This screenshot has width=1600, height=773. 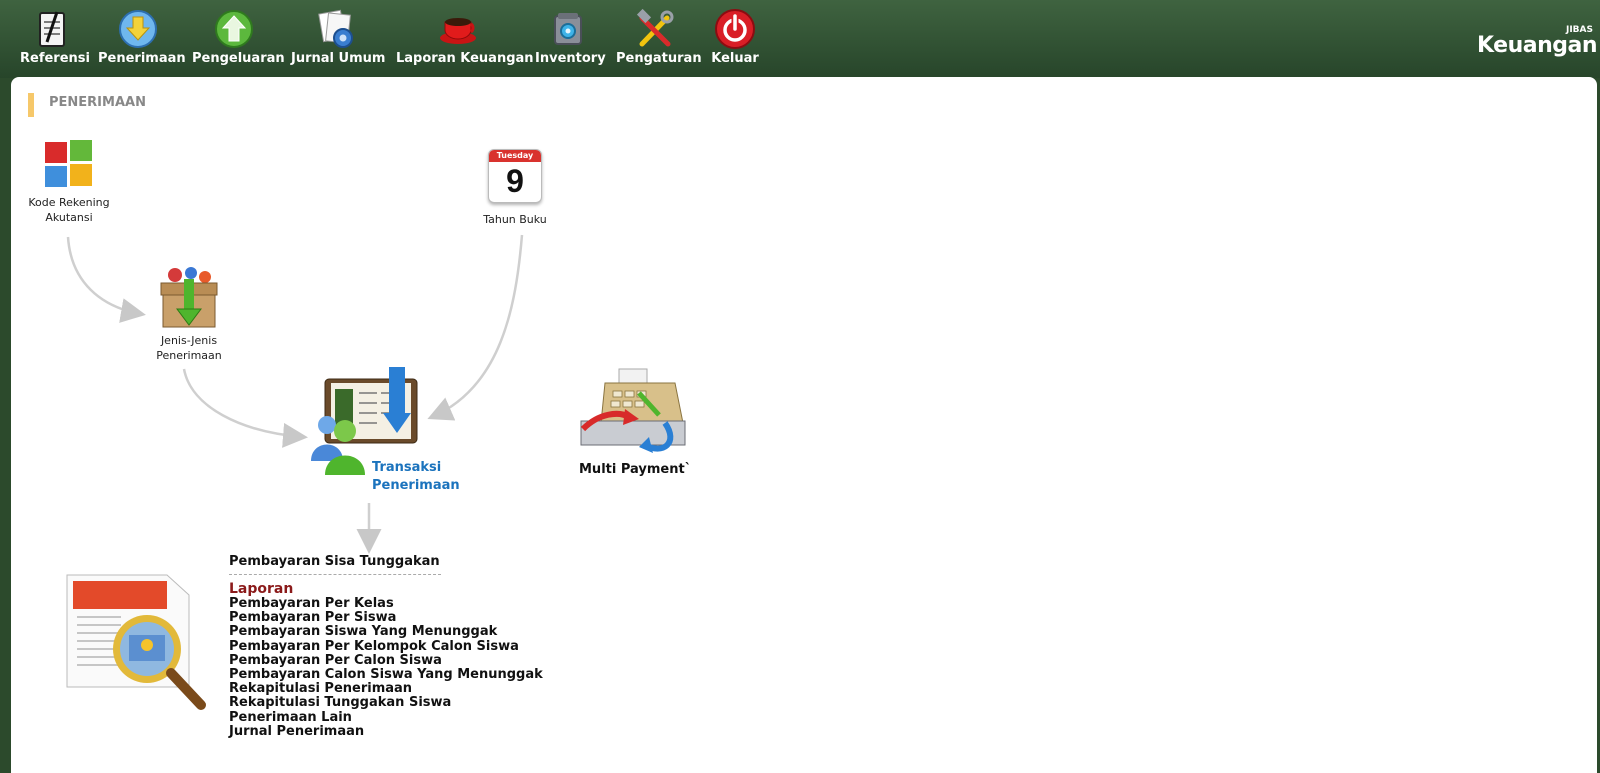 I want to click on arrow-kode-to-jenis, so click(x=106, y=279).